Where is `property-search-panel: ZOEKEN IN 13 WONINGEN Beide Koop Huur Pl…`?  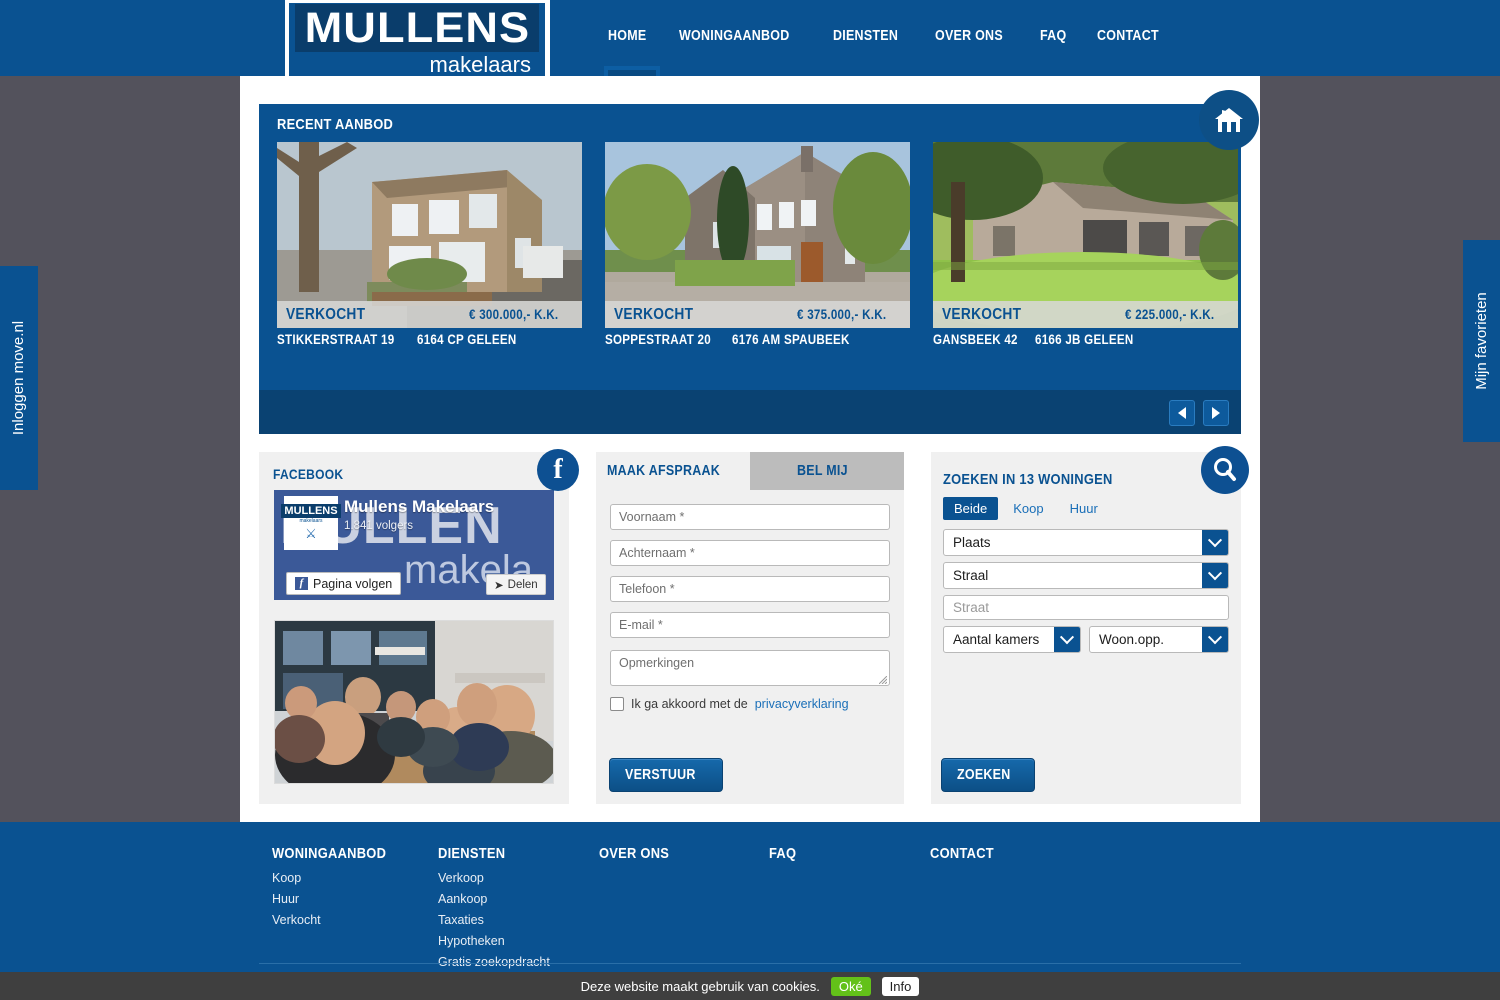 property-search-panel: ZOEKEN IN 13 WONINGEN Beide Koop Huur Pl… is located at coordinates (1086, 628).